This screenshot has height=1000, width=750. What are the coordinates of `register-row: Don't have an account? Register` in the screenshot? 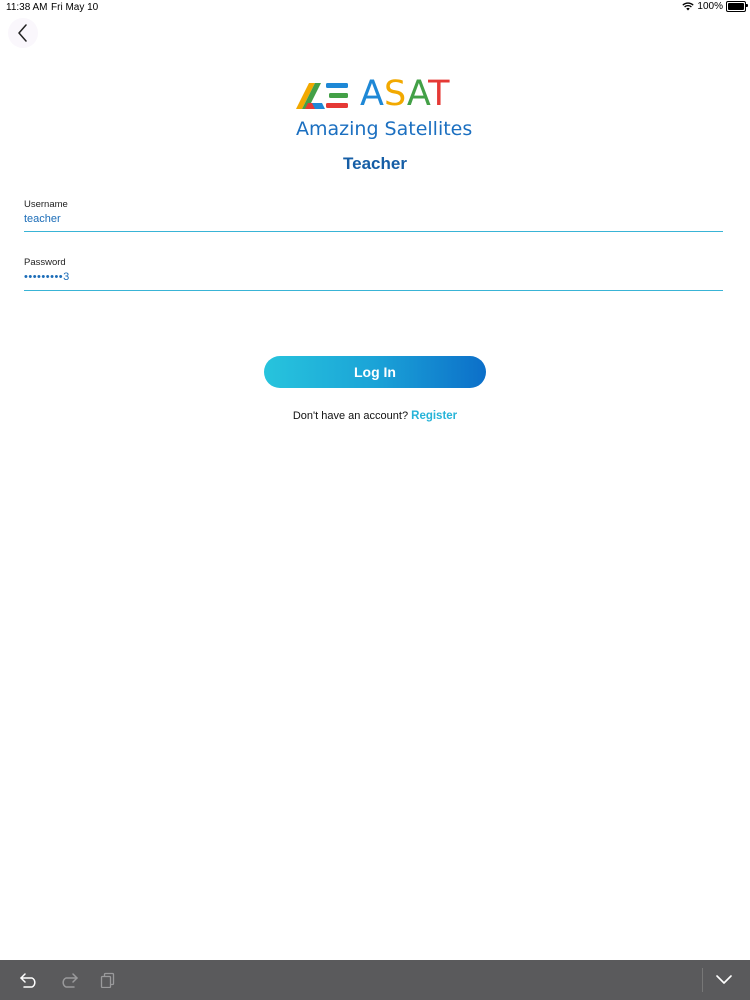 It's located at (375, 416).